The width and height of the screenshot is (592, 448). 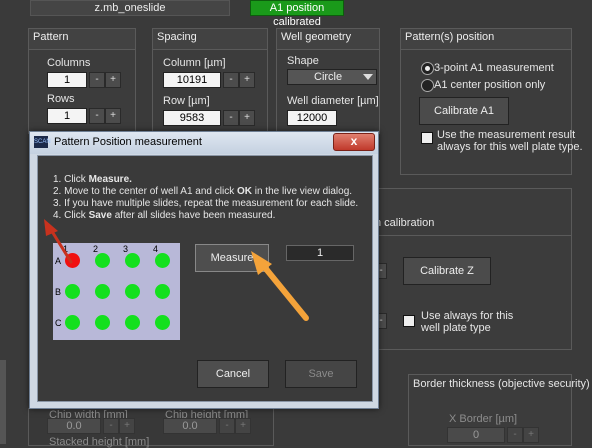 I want to click on red-arrow-icon, so click(x=58, y=241).